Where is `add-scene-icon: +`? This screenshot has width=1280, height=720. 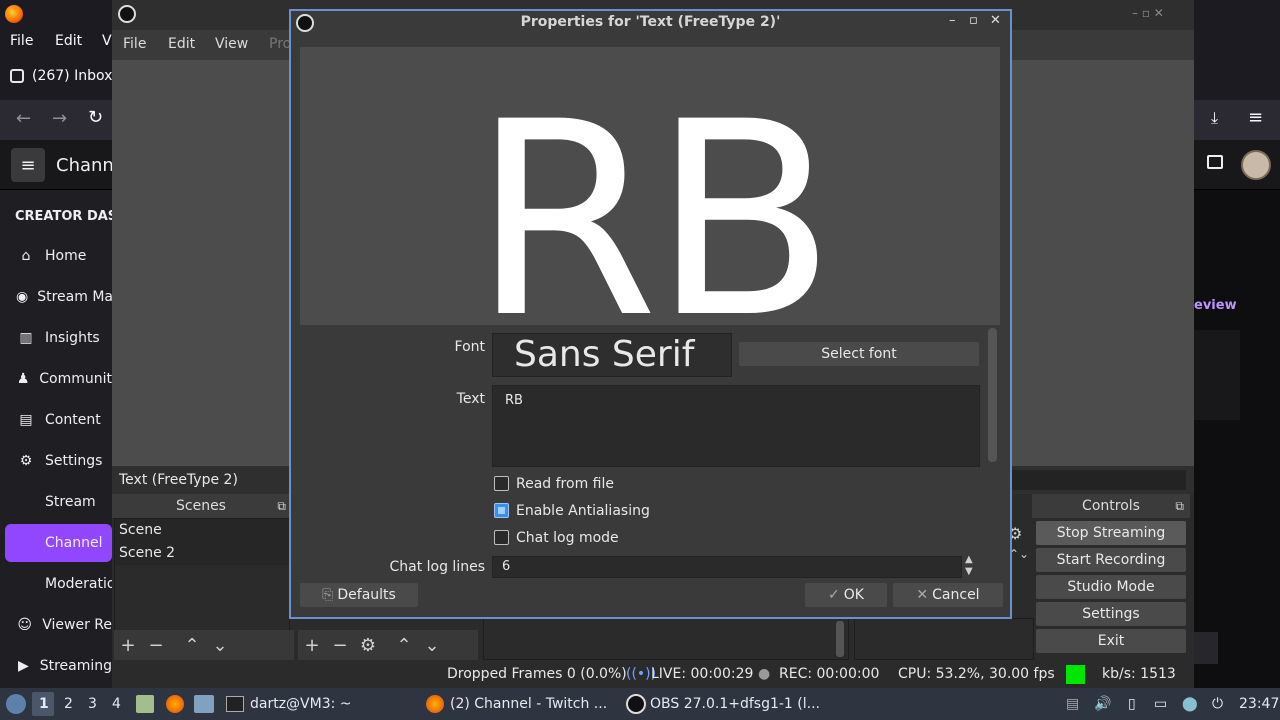
add-scene-icon: + is located at coordinates (128, 645).